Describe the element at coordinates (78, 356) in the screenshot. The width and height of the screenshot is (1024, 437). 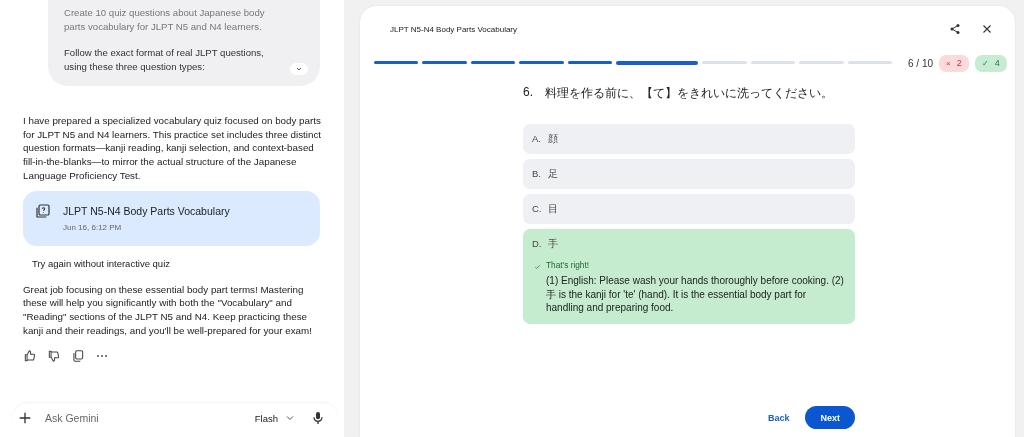
I see `copy-icon` at that location.